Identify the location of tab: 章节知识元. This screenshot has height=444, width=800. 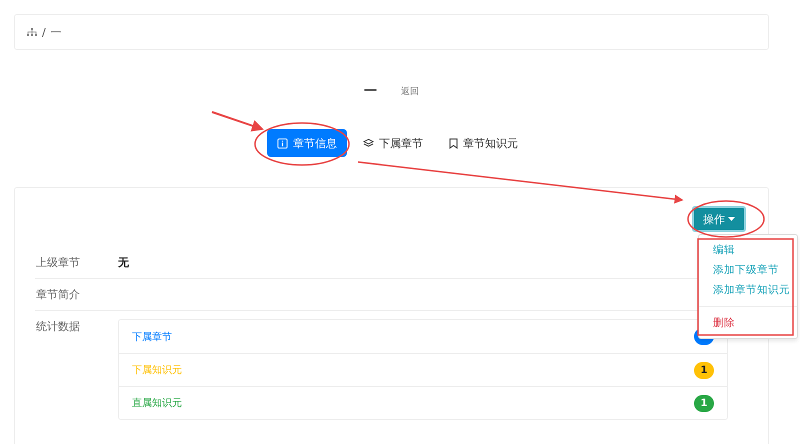
(483, 143).